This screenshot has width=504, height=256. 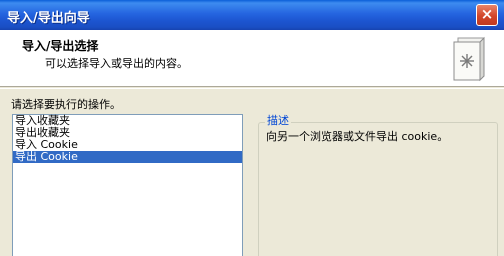 What do you see at coordinates (127, 157) in the screenshot?
I see `list-item-export-cookies: 导出 Cookie` at bounding box center [127, 157].